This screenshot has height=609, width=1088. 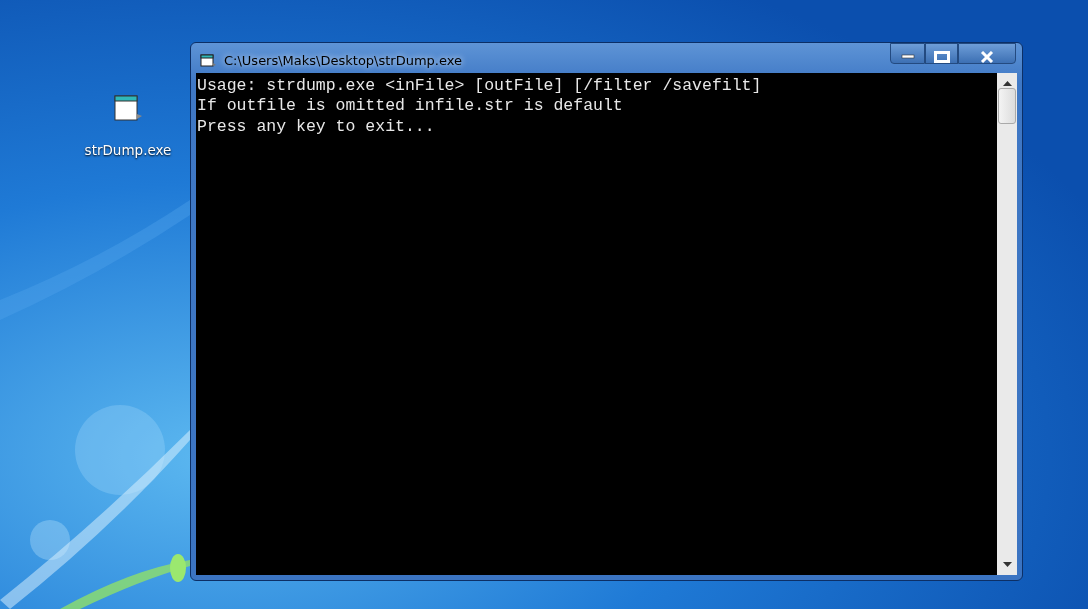 I want to click on console-line: If outfile is omitted infile.str is default, so click(x=410, y=106).